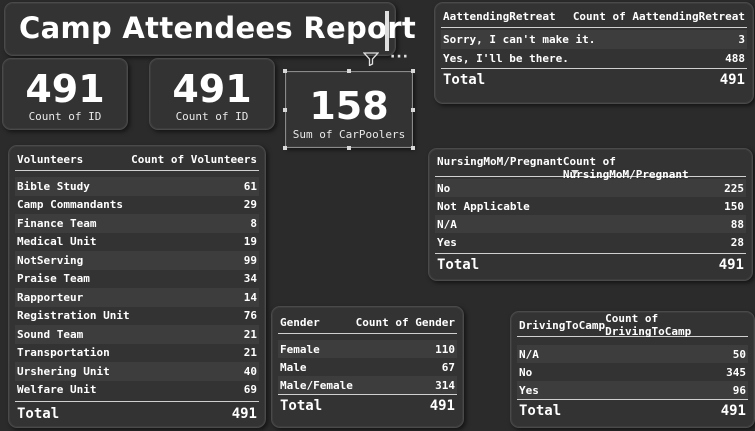 The height and width of the screenshot is (431, 755). I want to click on column-header-count: Count of AattendingRetreat, so click(659, 16).